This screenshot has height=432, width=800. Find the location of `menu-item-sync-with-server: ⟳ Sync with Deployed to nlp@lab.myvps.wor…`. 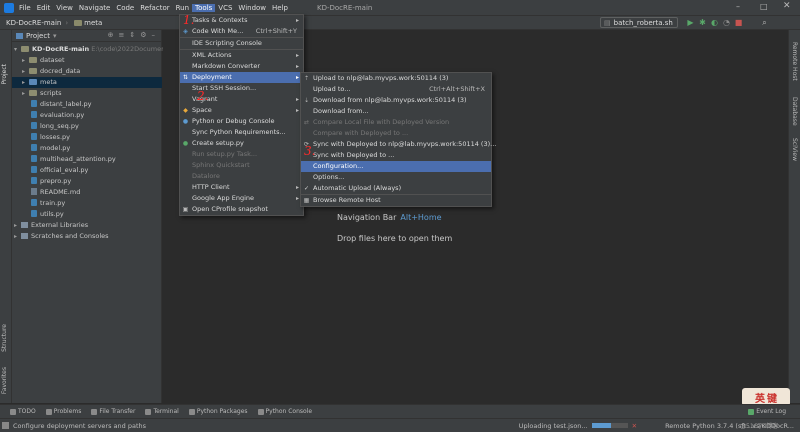

menu-item-sync-with-server: ⟳ Sync with Deployed to nlp@lab.myvps.wor… is located at coordinates (398, 144).